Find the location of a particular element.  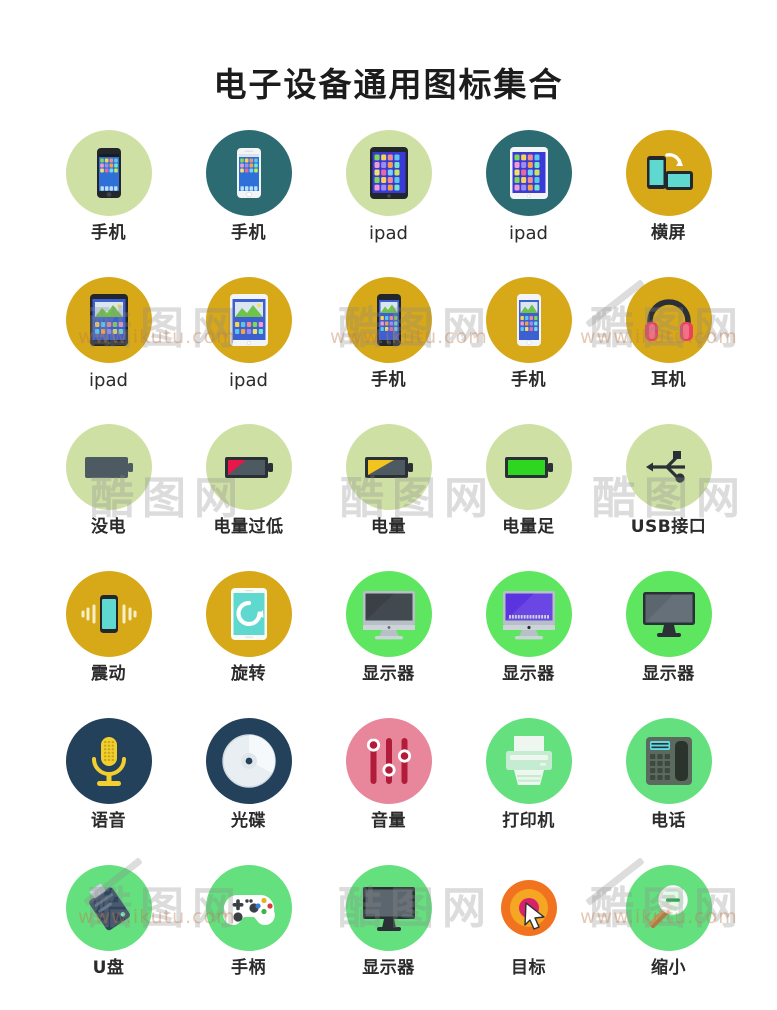

icon-cell: 光碟 is located at coordinates (249, 780).